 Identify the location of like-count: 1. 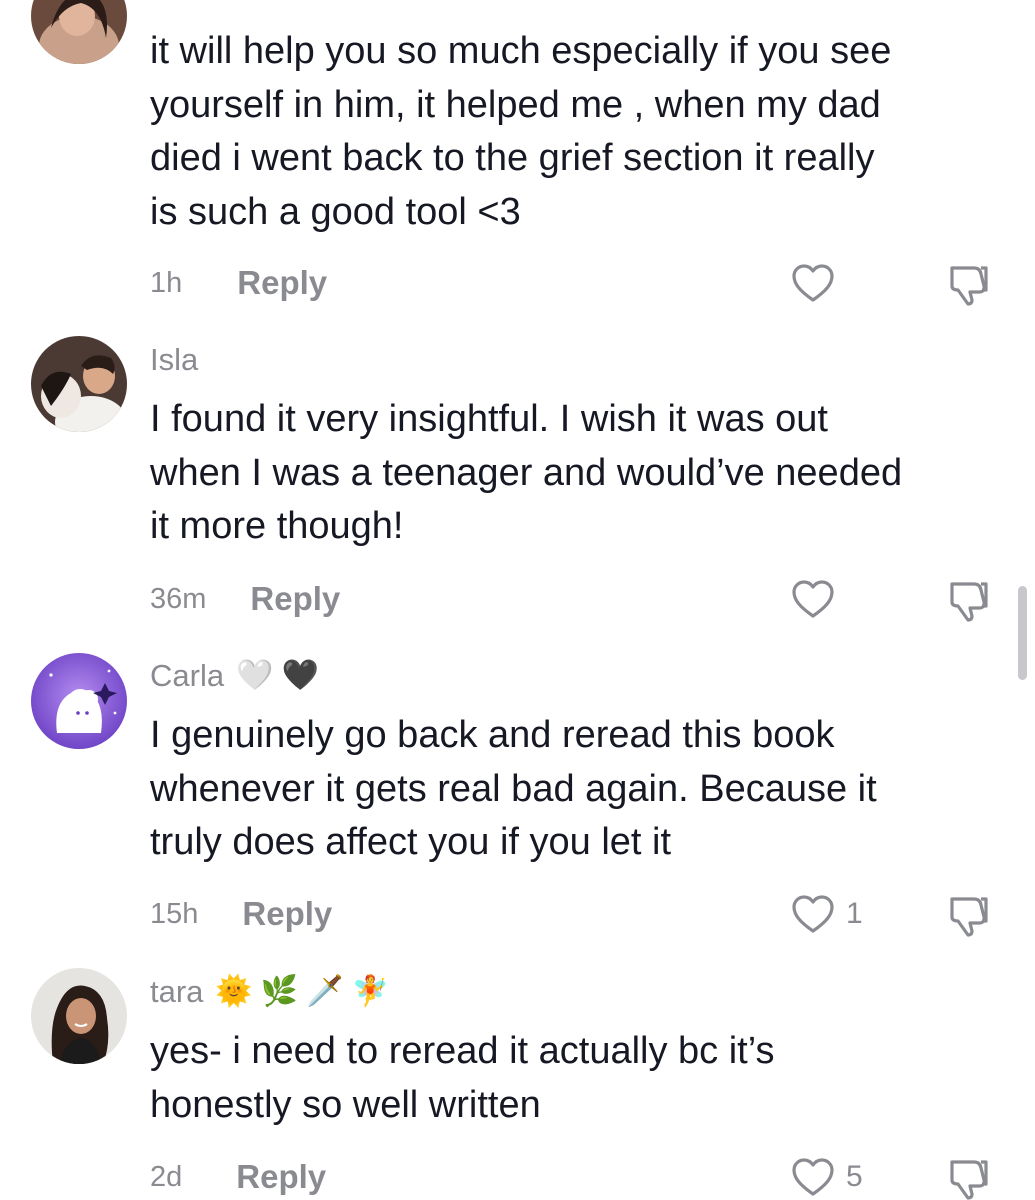
(854, 913).